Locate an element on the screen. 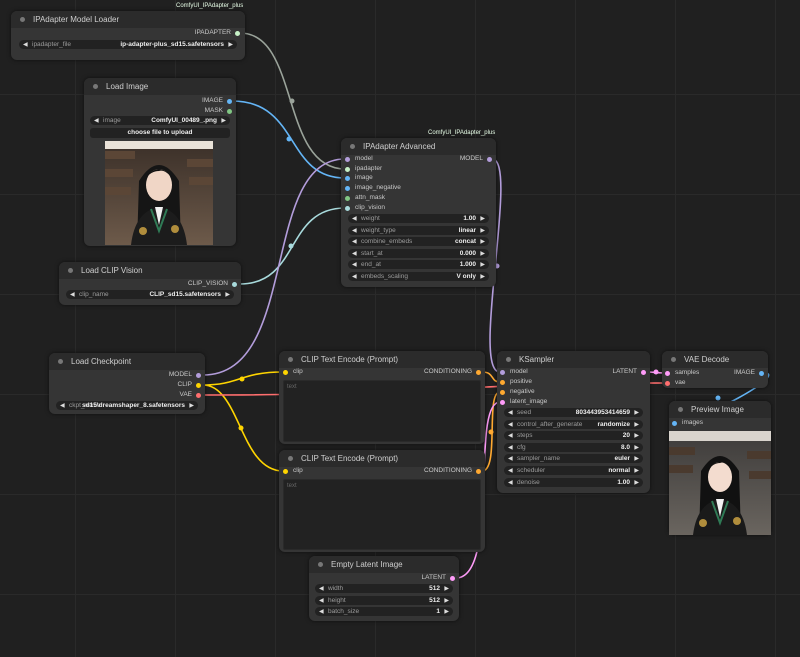  output-image-preview is located at coordinates (720, 483).